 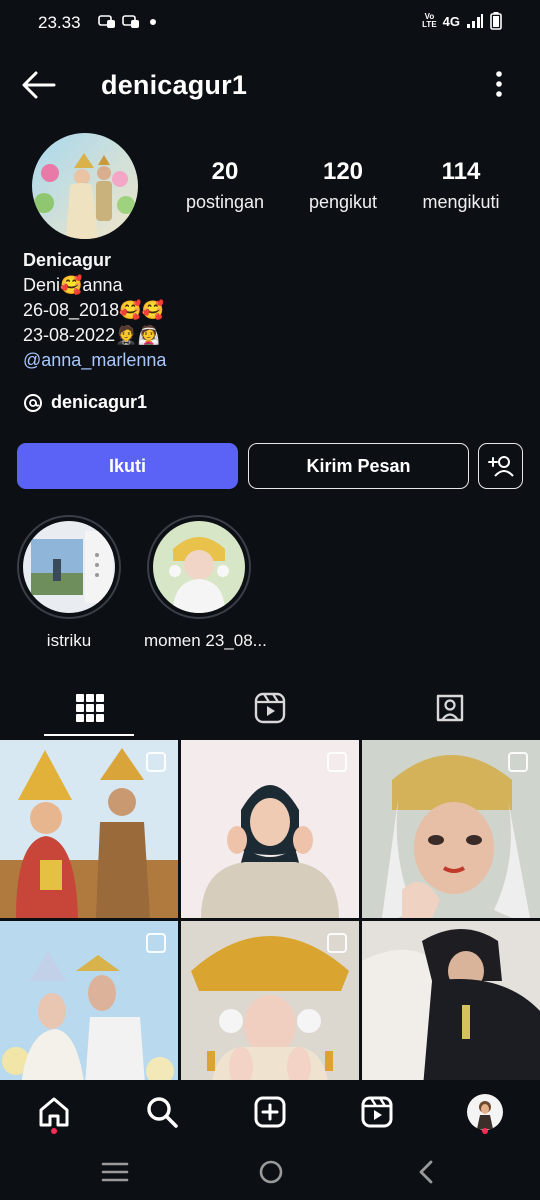 What do you see at coordinates (174, 85) in the screenshot?
I see `profile-username-title: denicagur1` at bounding box center [174, 85].